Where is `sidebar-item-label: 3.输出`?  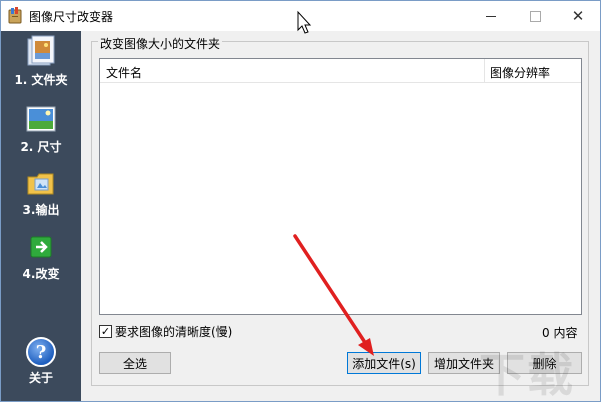
sidebar-item-label: 3.输出 is located at coordinates (41, 210).